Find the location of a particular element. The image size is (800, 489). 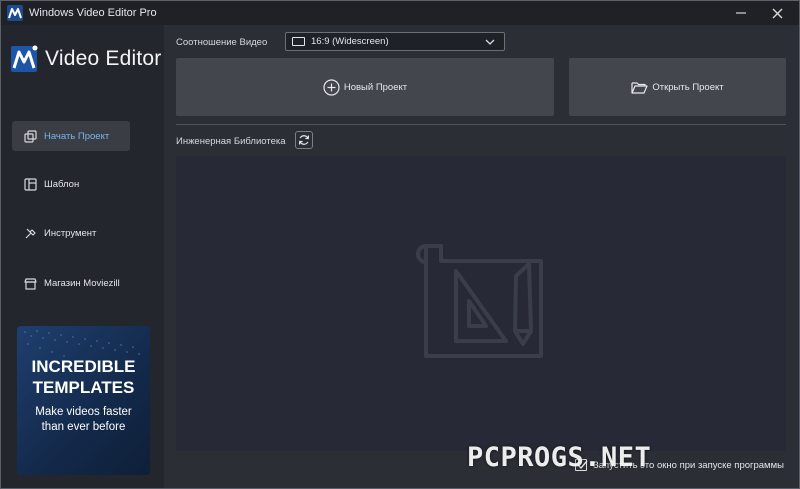

chevron-down-icon is located at coordinates (490, 42).